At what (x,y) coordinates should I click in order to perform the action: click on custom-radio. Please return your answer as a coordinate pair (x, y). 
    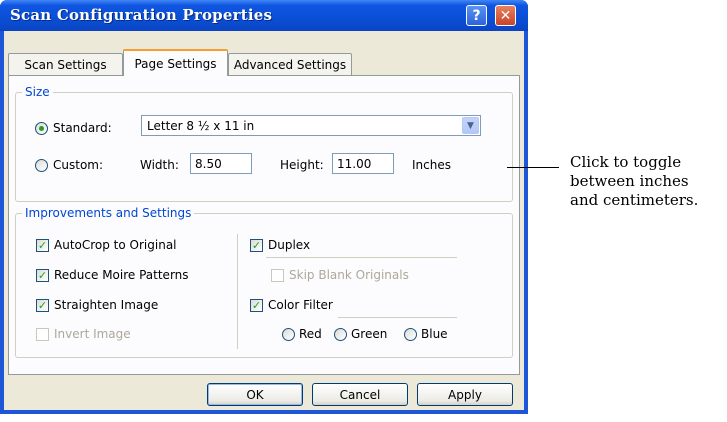
    Looking at the image, I should click on (41, 165).